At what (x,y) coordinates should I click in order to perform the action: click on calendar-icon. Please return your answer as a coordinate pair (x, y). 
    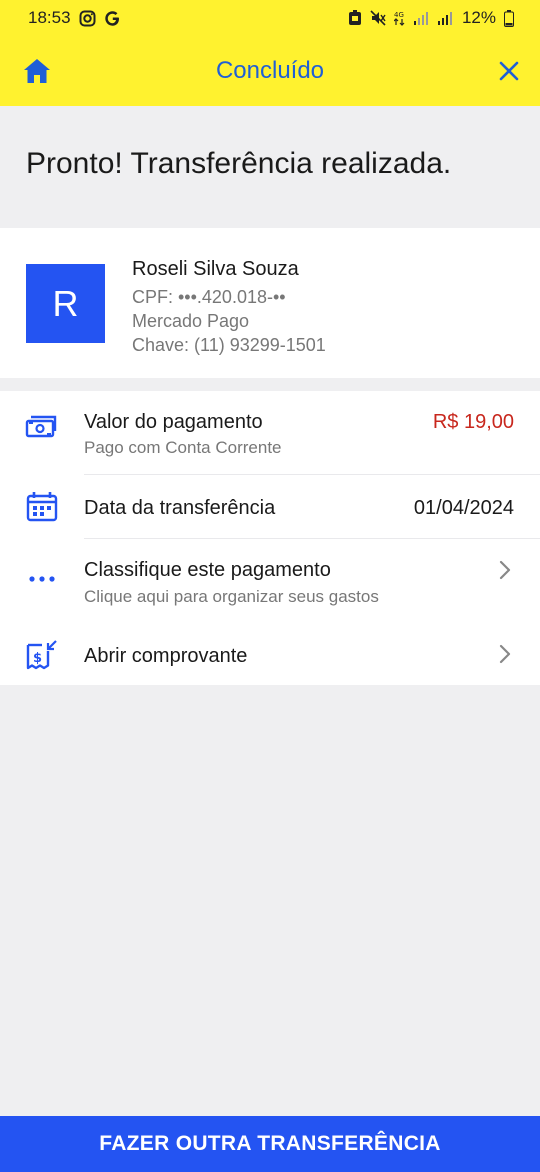
    Looking at the image, I should click on (42, 507).